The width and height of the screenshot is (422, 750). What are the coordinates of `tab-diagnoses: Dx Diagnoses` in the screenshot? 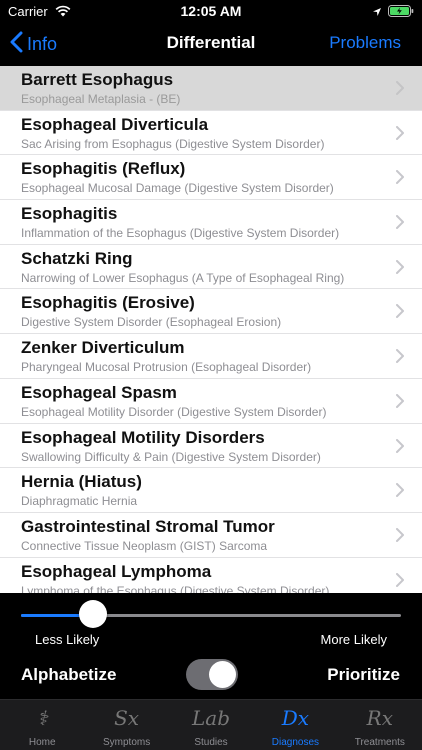 It's located at (295, 725).